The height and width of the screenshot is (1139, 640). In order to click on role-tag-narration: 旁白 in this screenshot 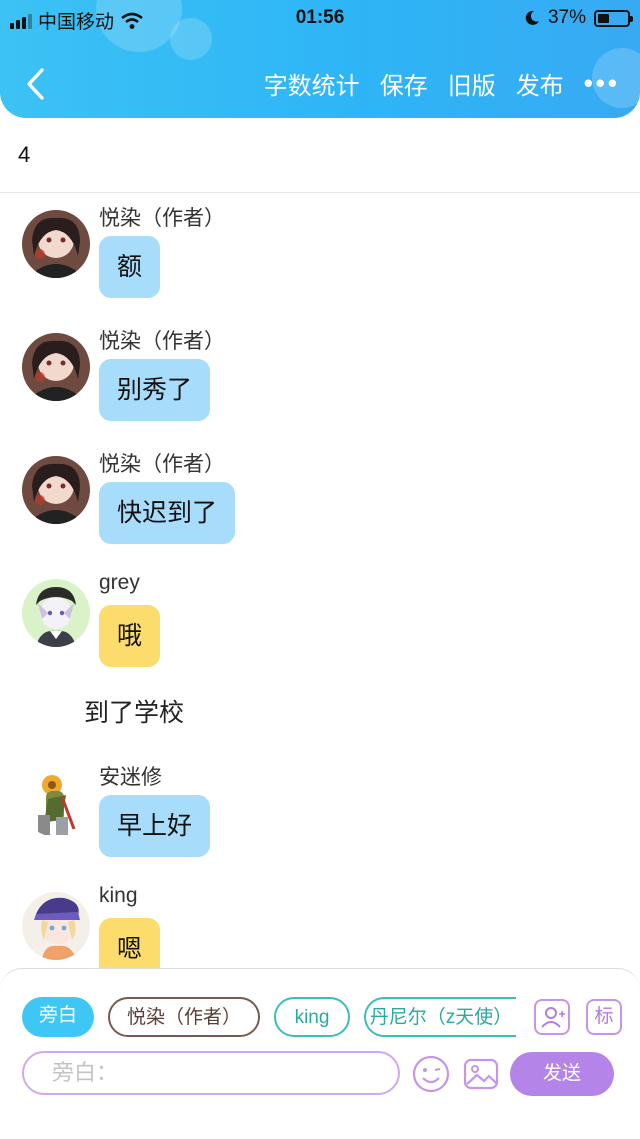, I will do `click(58, 1017)`.